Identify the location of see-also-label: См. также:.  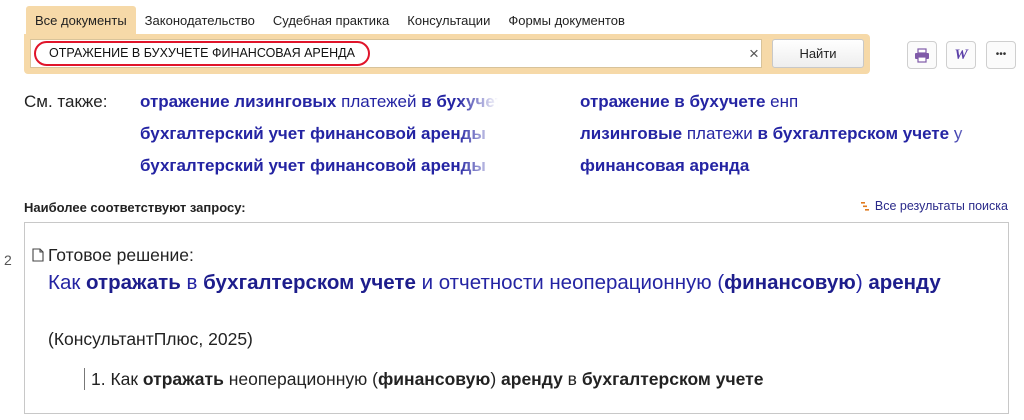
(66, 101).